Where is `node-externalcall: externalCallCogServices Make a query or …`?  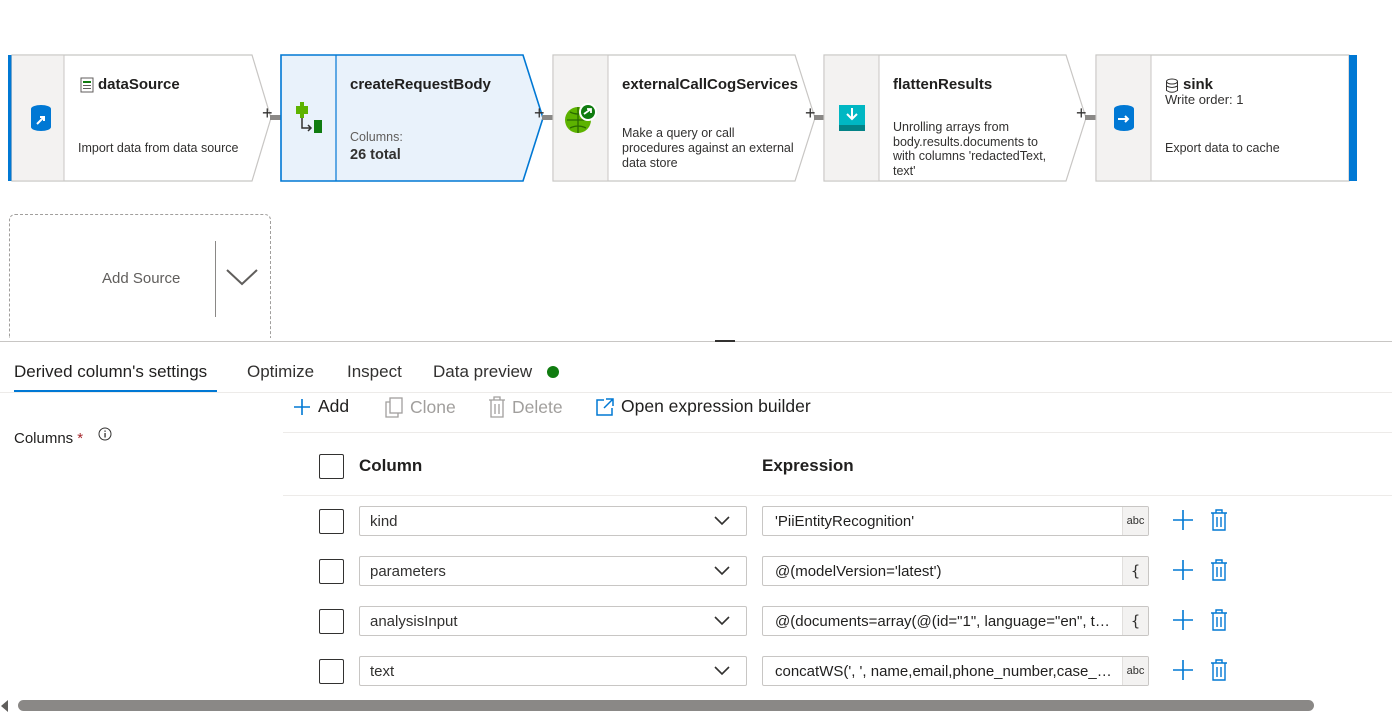
node-externalcall: externalCallCogServices Make a query or … is located at coordinates (685, 118).